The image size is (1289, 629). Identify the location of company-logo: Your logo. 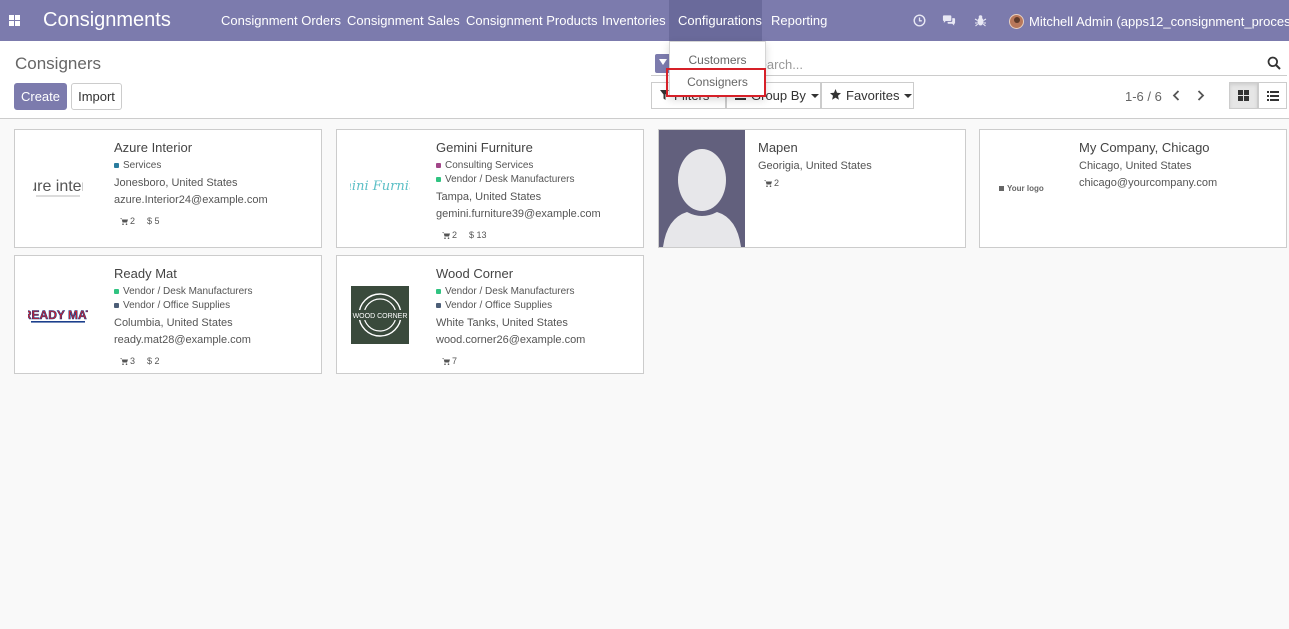
(1023, 188).